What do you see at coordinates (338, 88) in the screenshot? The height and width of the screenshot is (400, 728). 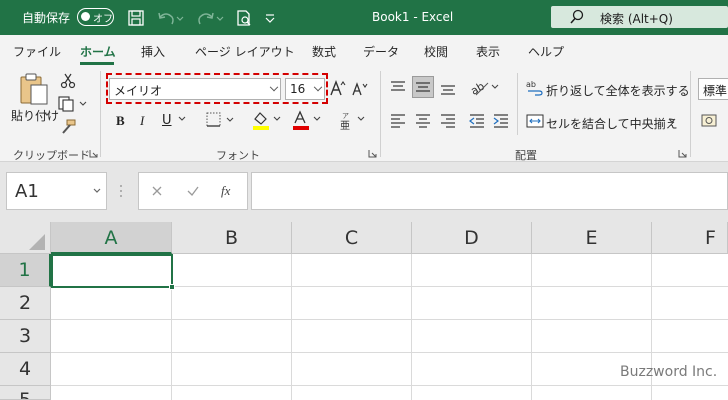 I see `increase-font-size-icon` at bounding box center [338, 88].